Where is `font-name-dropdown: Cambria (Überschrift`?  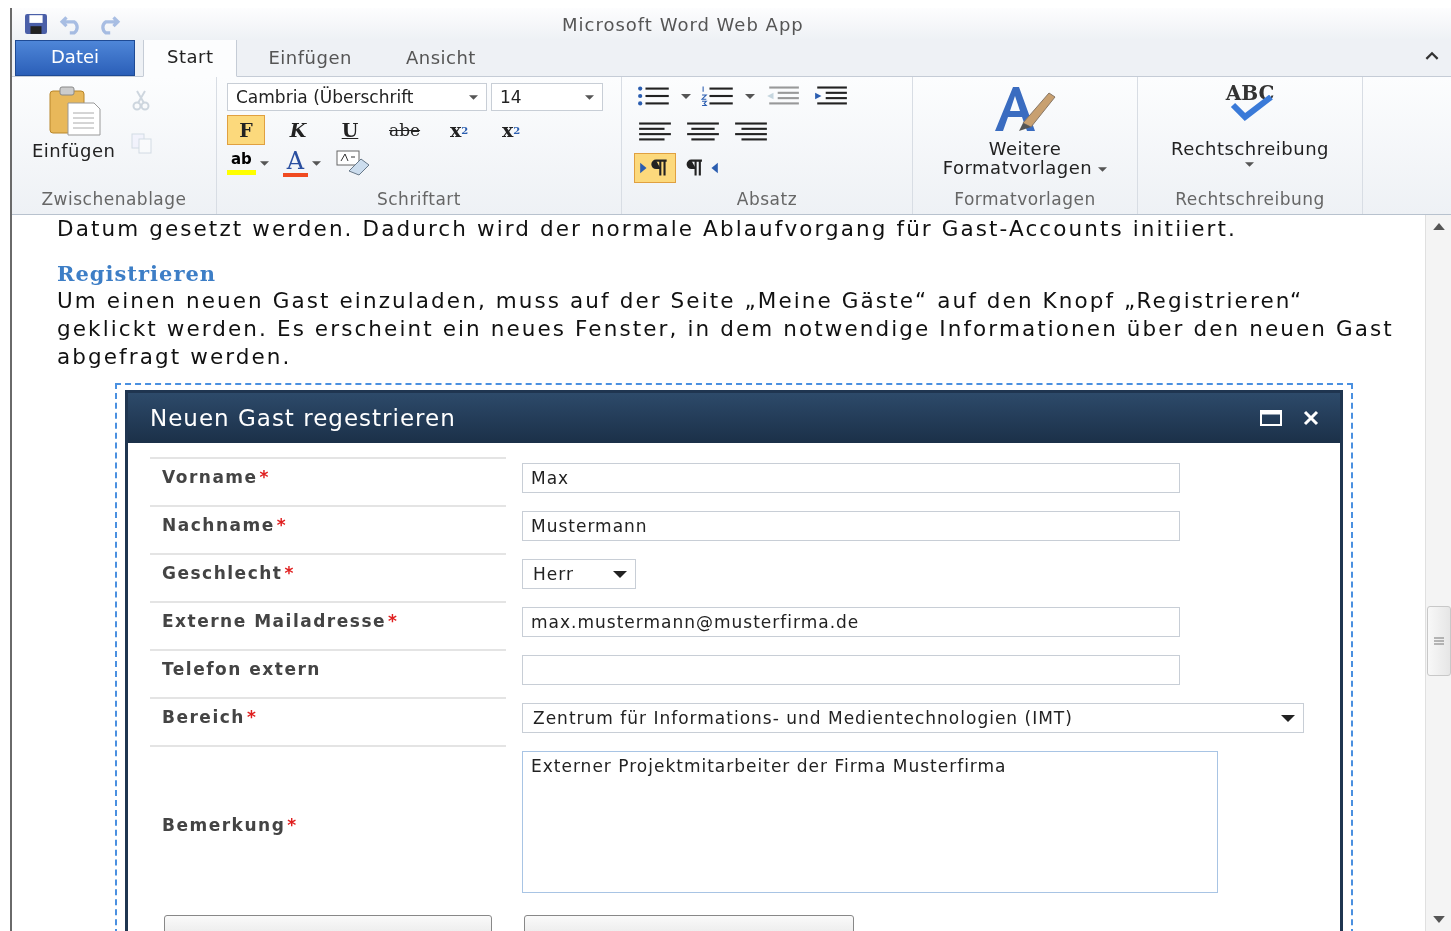 font-name-dropdown: Cambria (Überschrift is located at coordinates (357, 97).